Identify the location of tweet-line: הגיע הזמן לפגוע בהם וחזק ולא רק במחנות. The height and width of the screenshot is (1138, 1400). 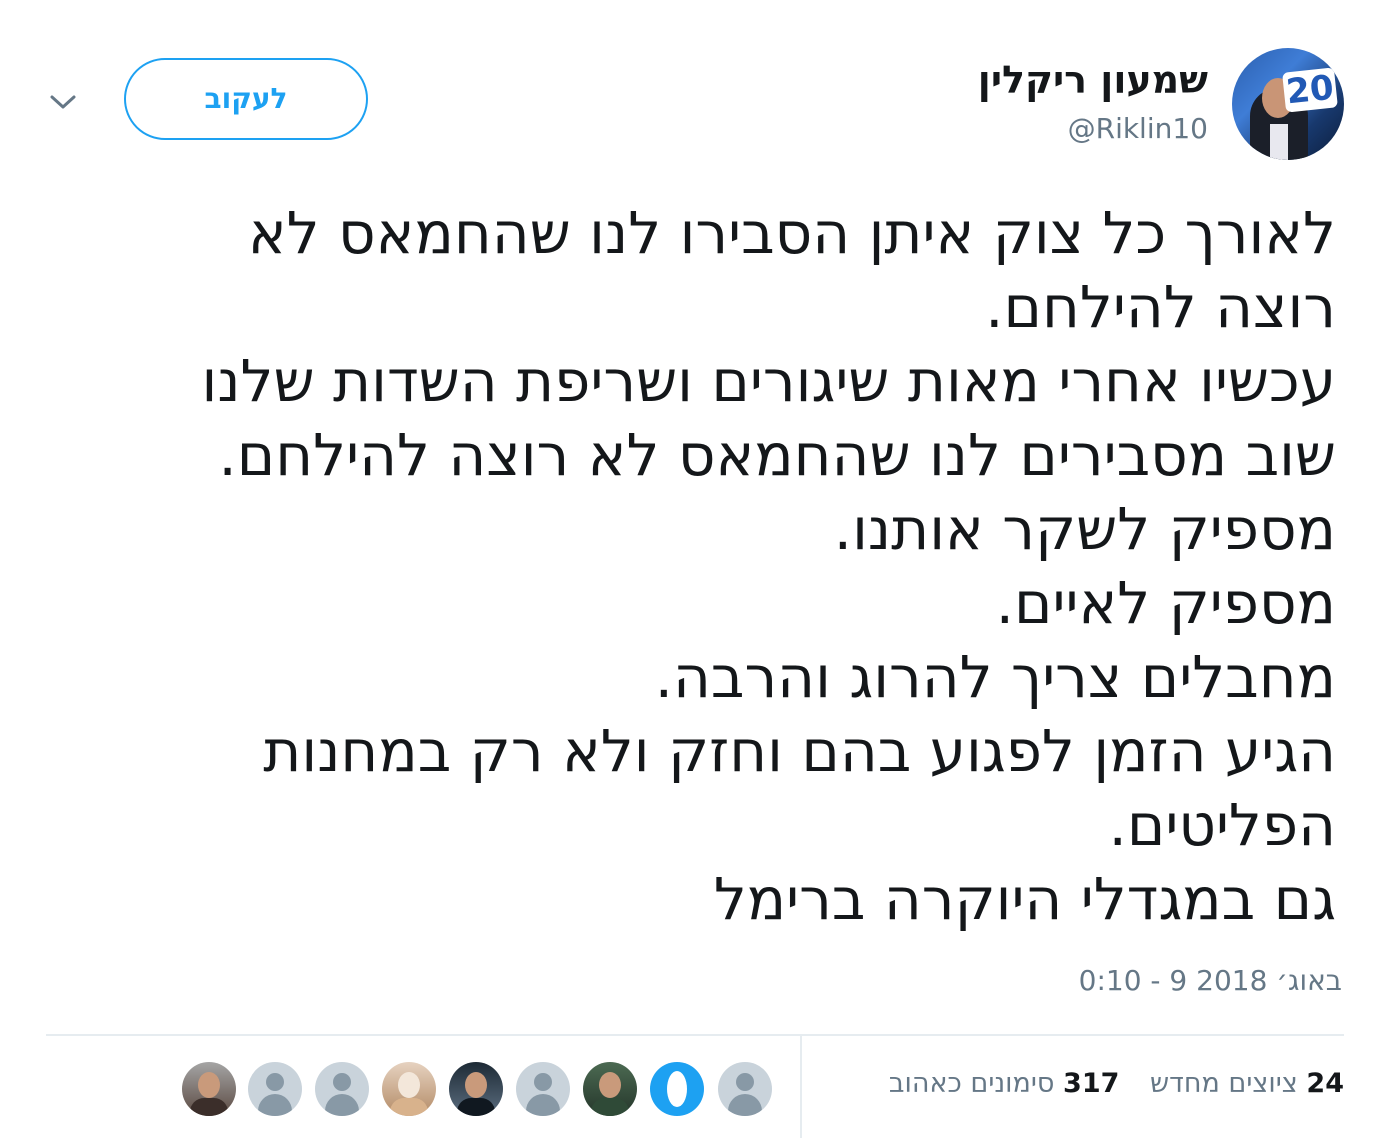
(799, 751).